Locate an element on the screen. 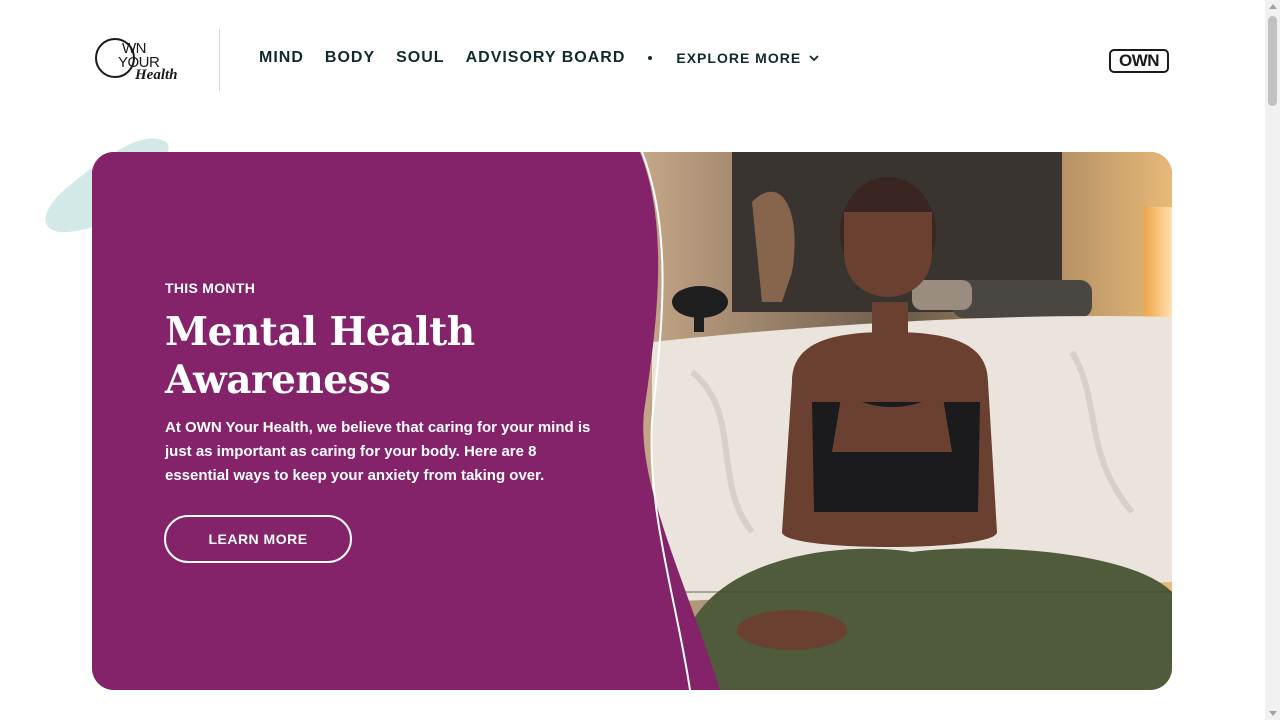 This screenshot has width=1280, height=720. nav-item-body: BODY is located at coordinates (350, 58).